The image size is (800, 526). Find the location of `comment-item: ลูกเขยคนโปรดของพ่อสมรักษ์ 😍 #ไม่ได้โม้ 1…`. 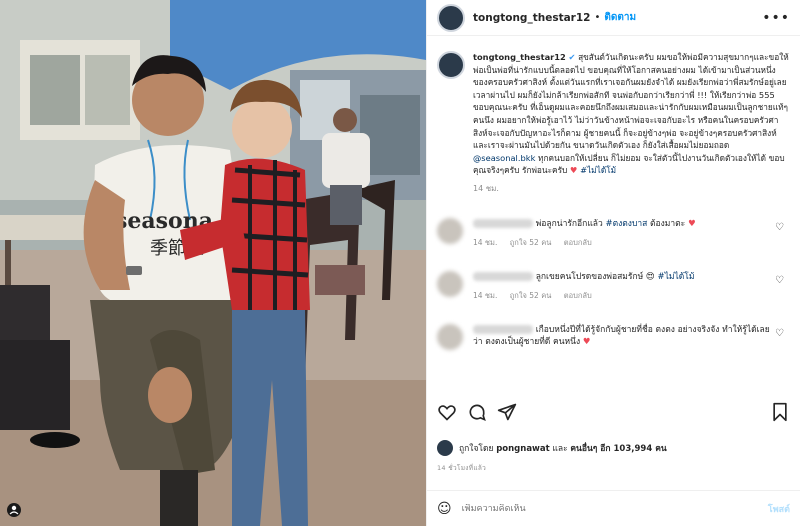

comment-item: ลูกเขยคนโปรดของพ่อสมรักษ์ 😍 #ไม่ได้โม้ 1… is located at coordinates (613, 286).